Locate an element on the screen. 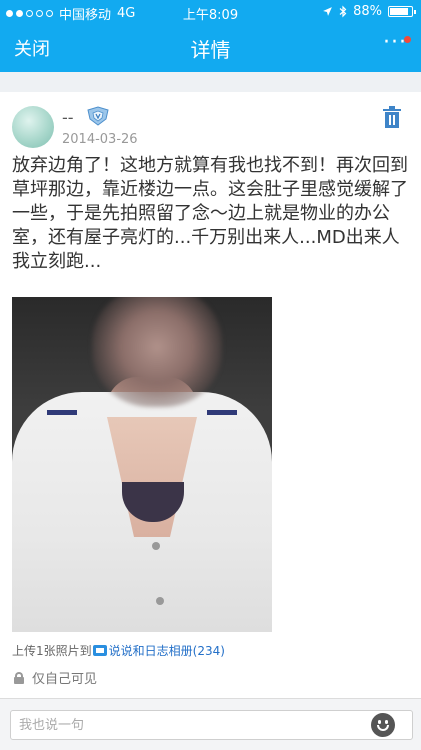 The image size is (421, 750). avatar is located at coordinates (33, 127).